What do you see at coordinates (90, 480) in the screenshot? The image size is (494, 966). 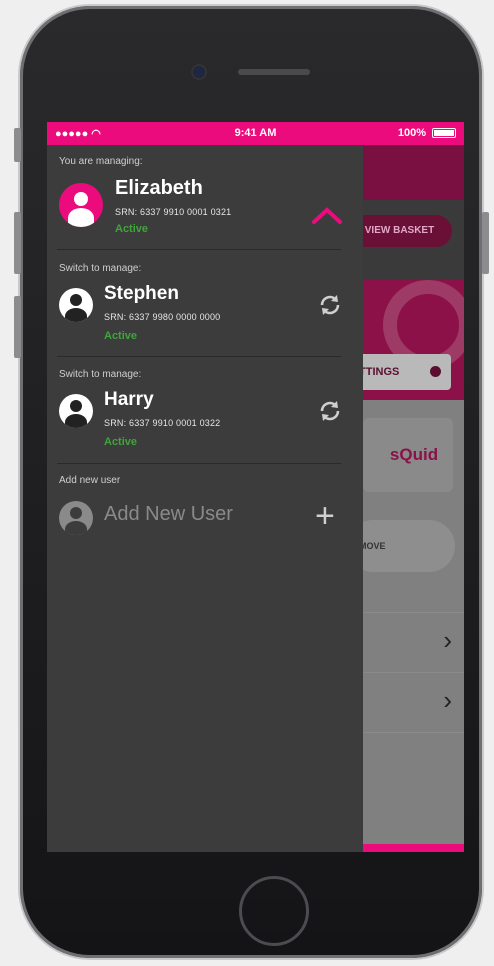 I see `section-label-add: Add new user` at bounding box center [90, 480].